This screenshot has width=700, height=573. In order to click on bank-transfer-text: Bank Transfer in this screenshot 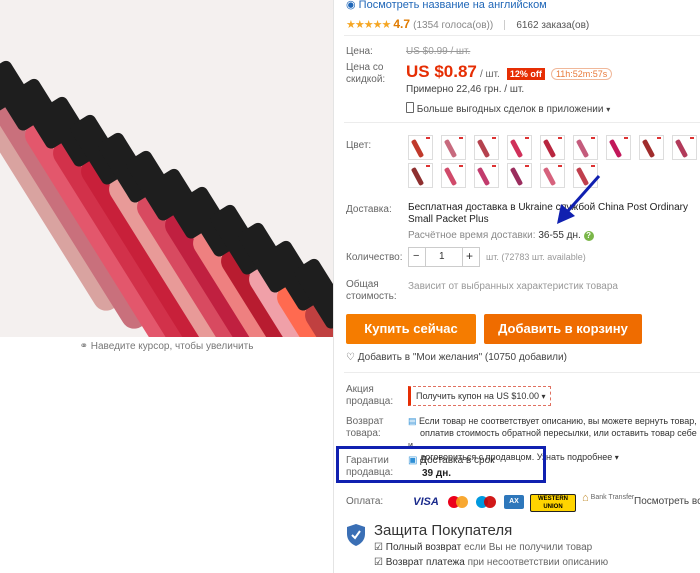, I will do `click(612, 497)`.